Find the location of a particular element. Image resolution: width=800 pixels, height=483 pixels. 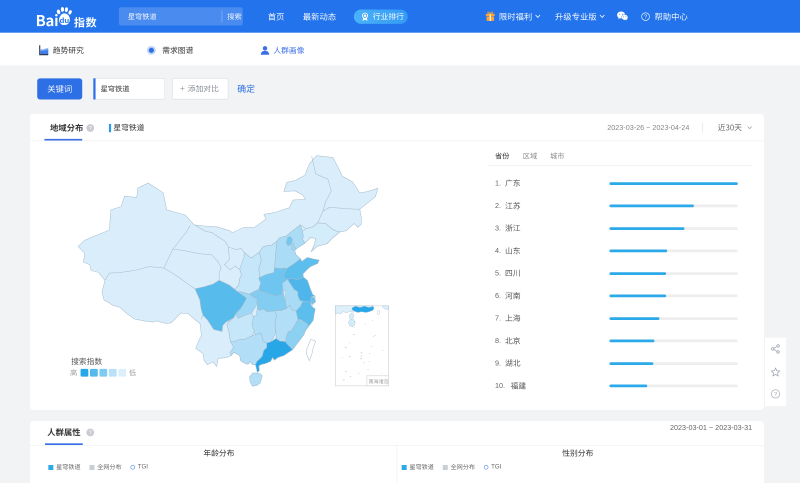

svg-text: du is located at coordinates (65, 20).